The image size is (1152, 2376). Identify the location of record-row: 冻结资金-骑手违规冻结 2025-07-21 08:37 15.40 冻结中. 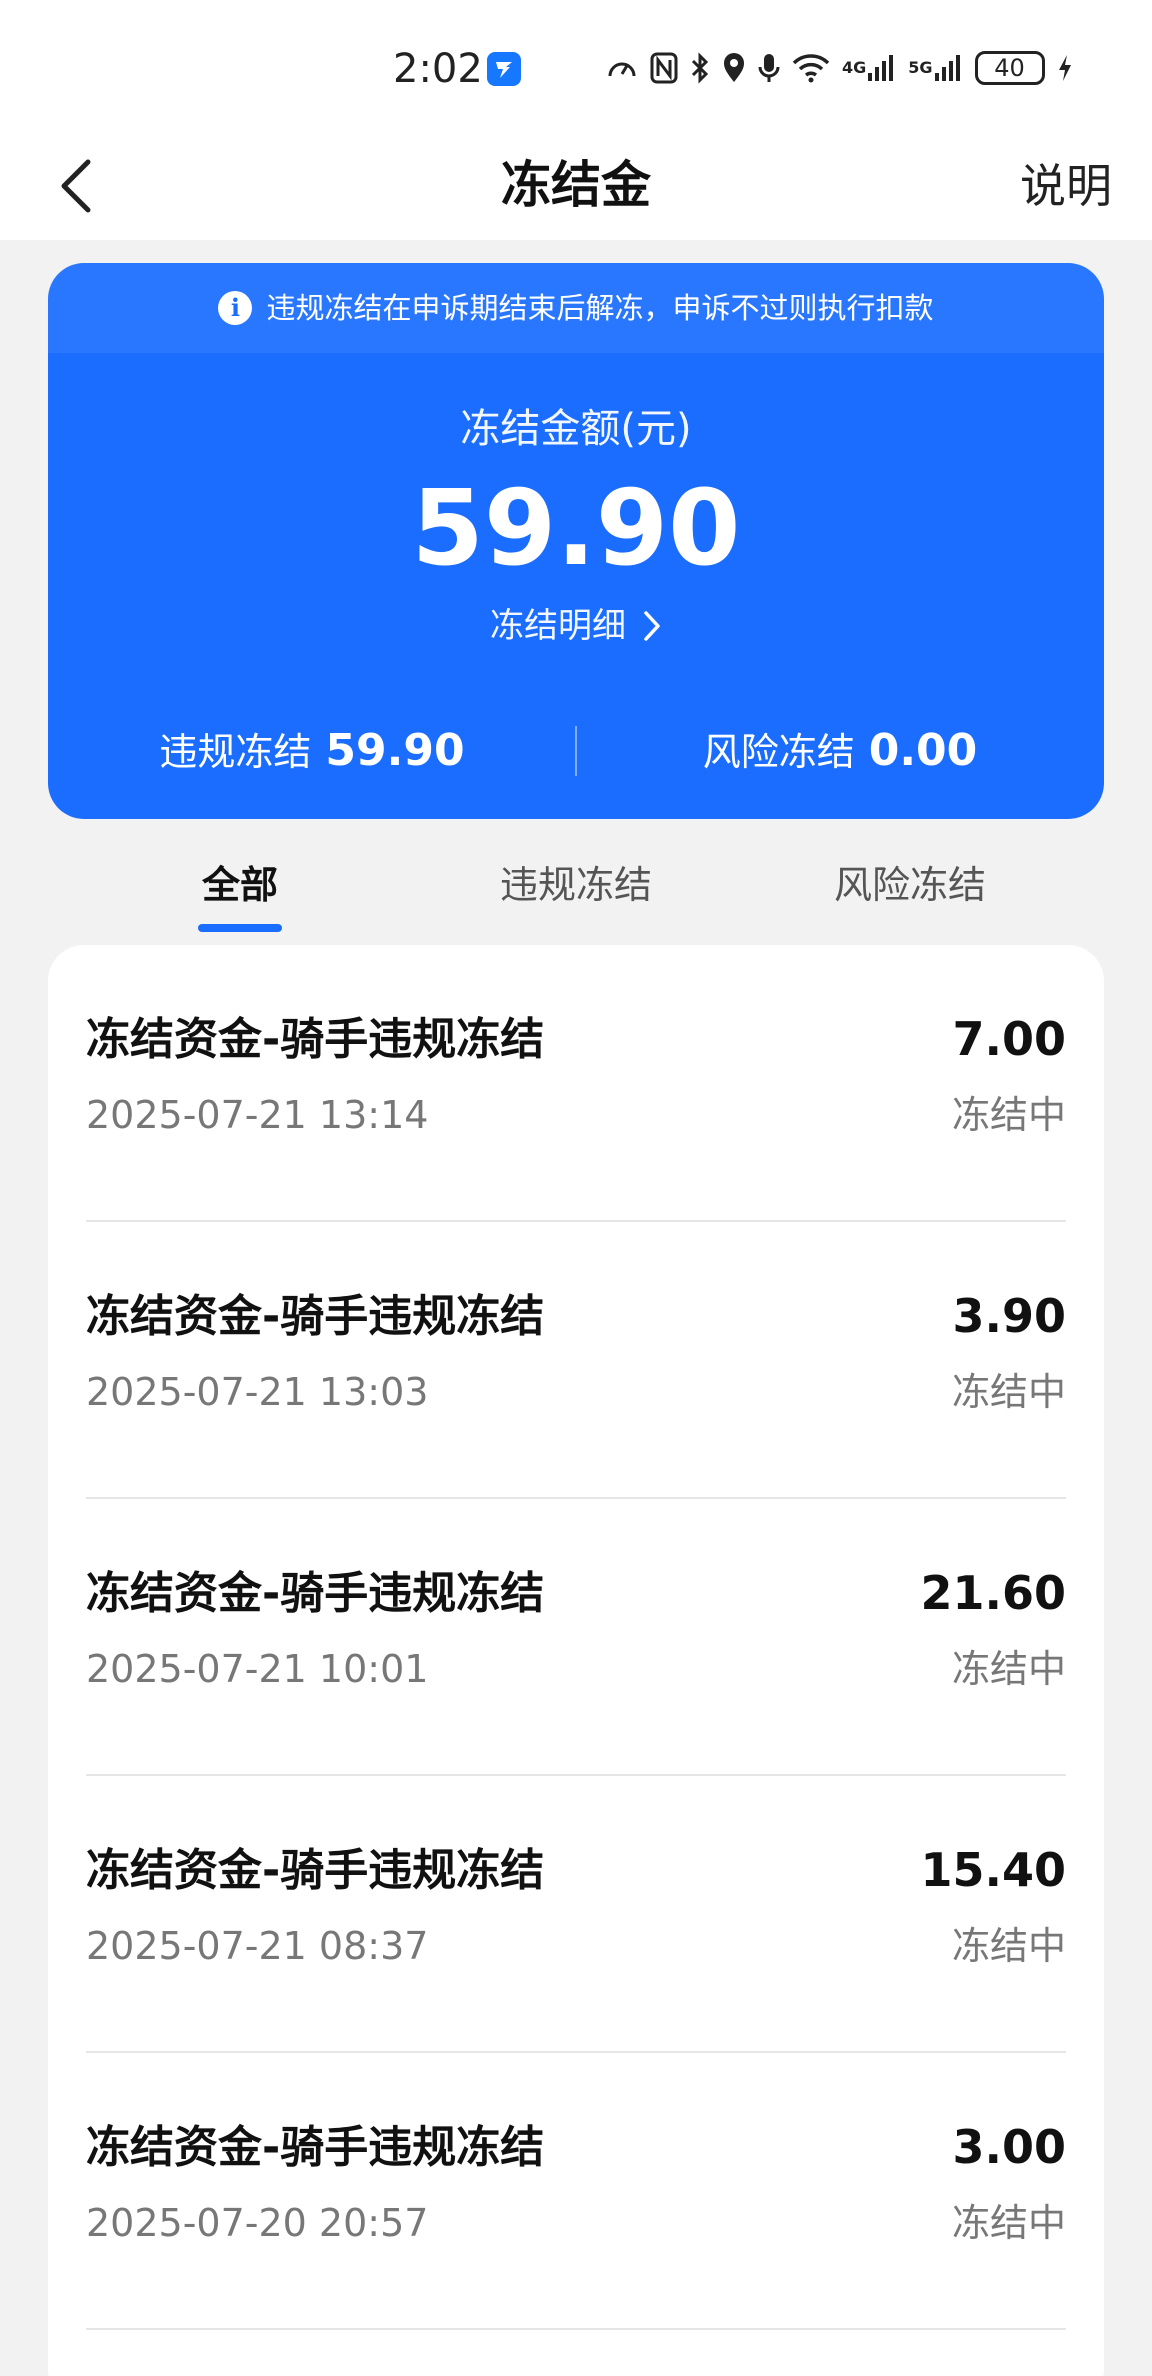
(576, 1914).